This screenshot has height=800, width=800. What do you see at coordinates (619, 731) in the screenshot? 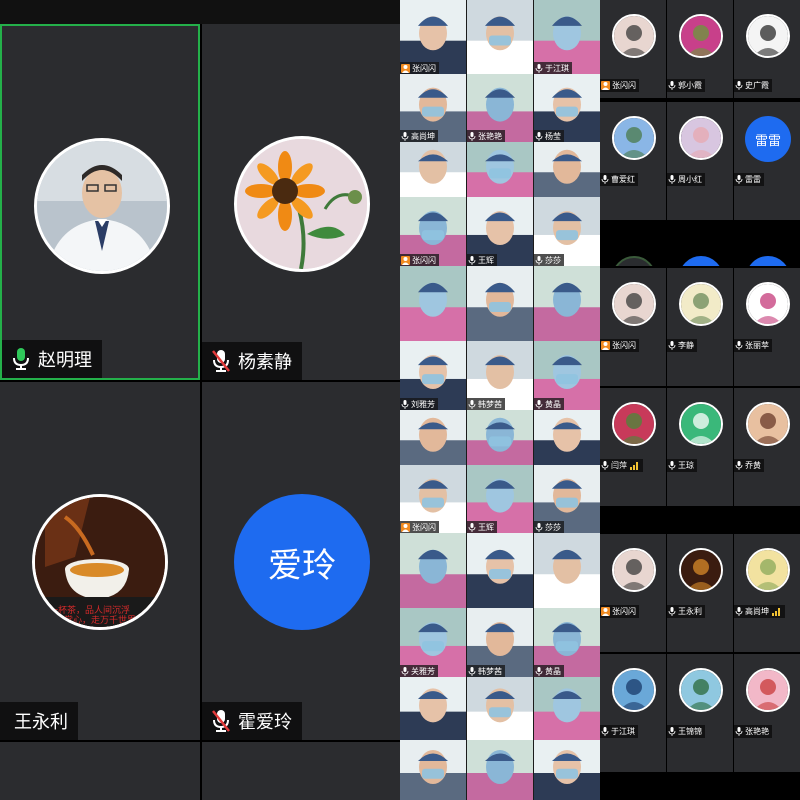
I see `participant-avatar-label: 于江琪` at bounding box center [619, 731].